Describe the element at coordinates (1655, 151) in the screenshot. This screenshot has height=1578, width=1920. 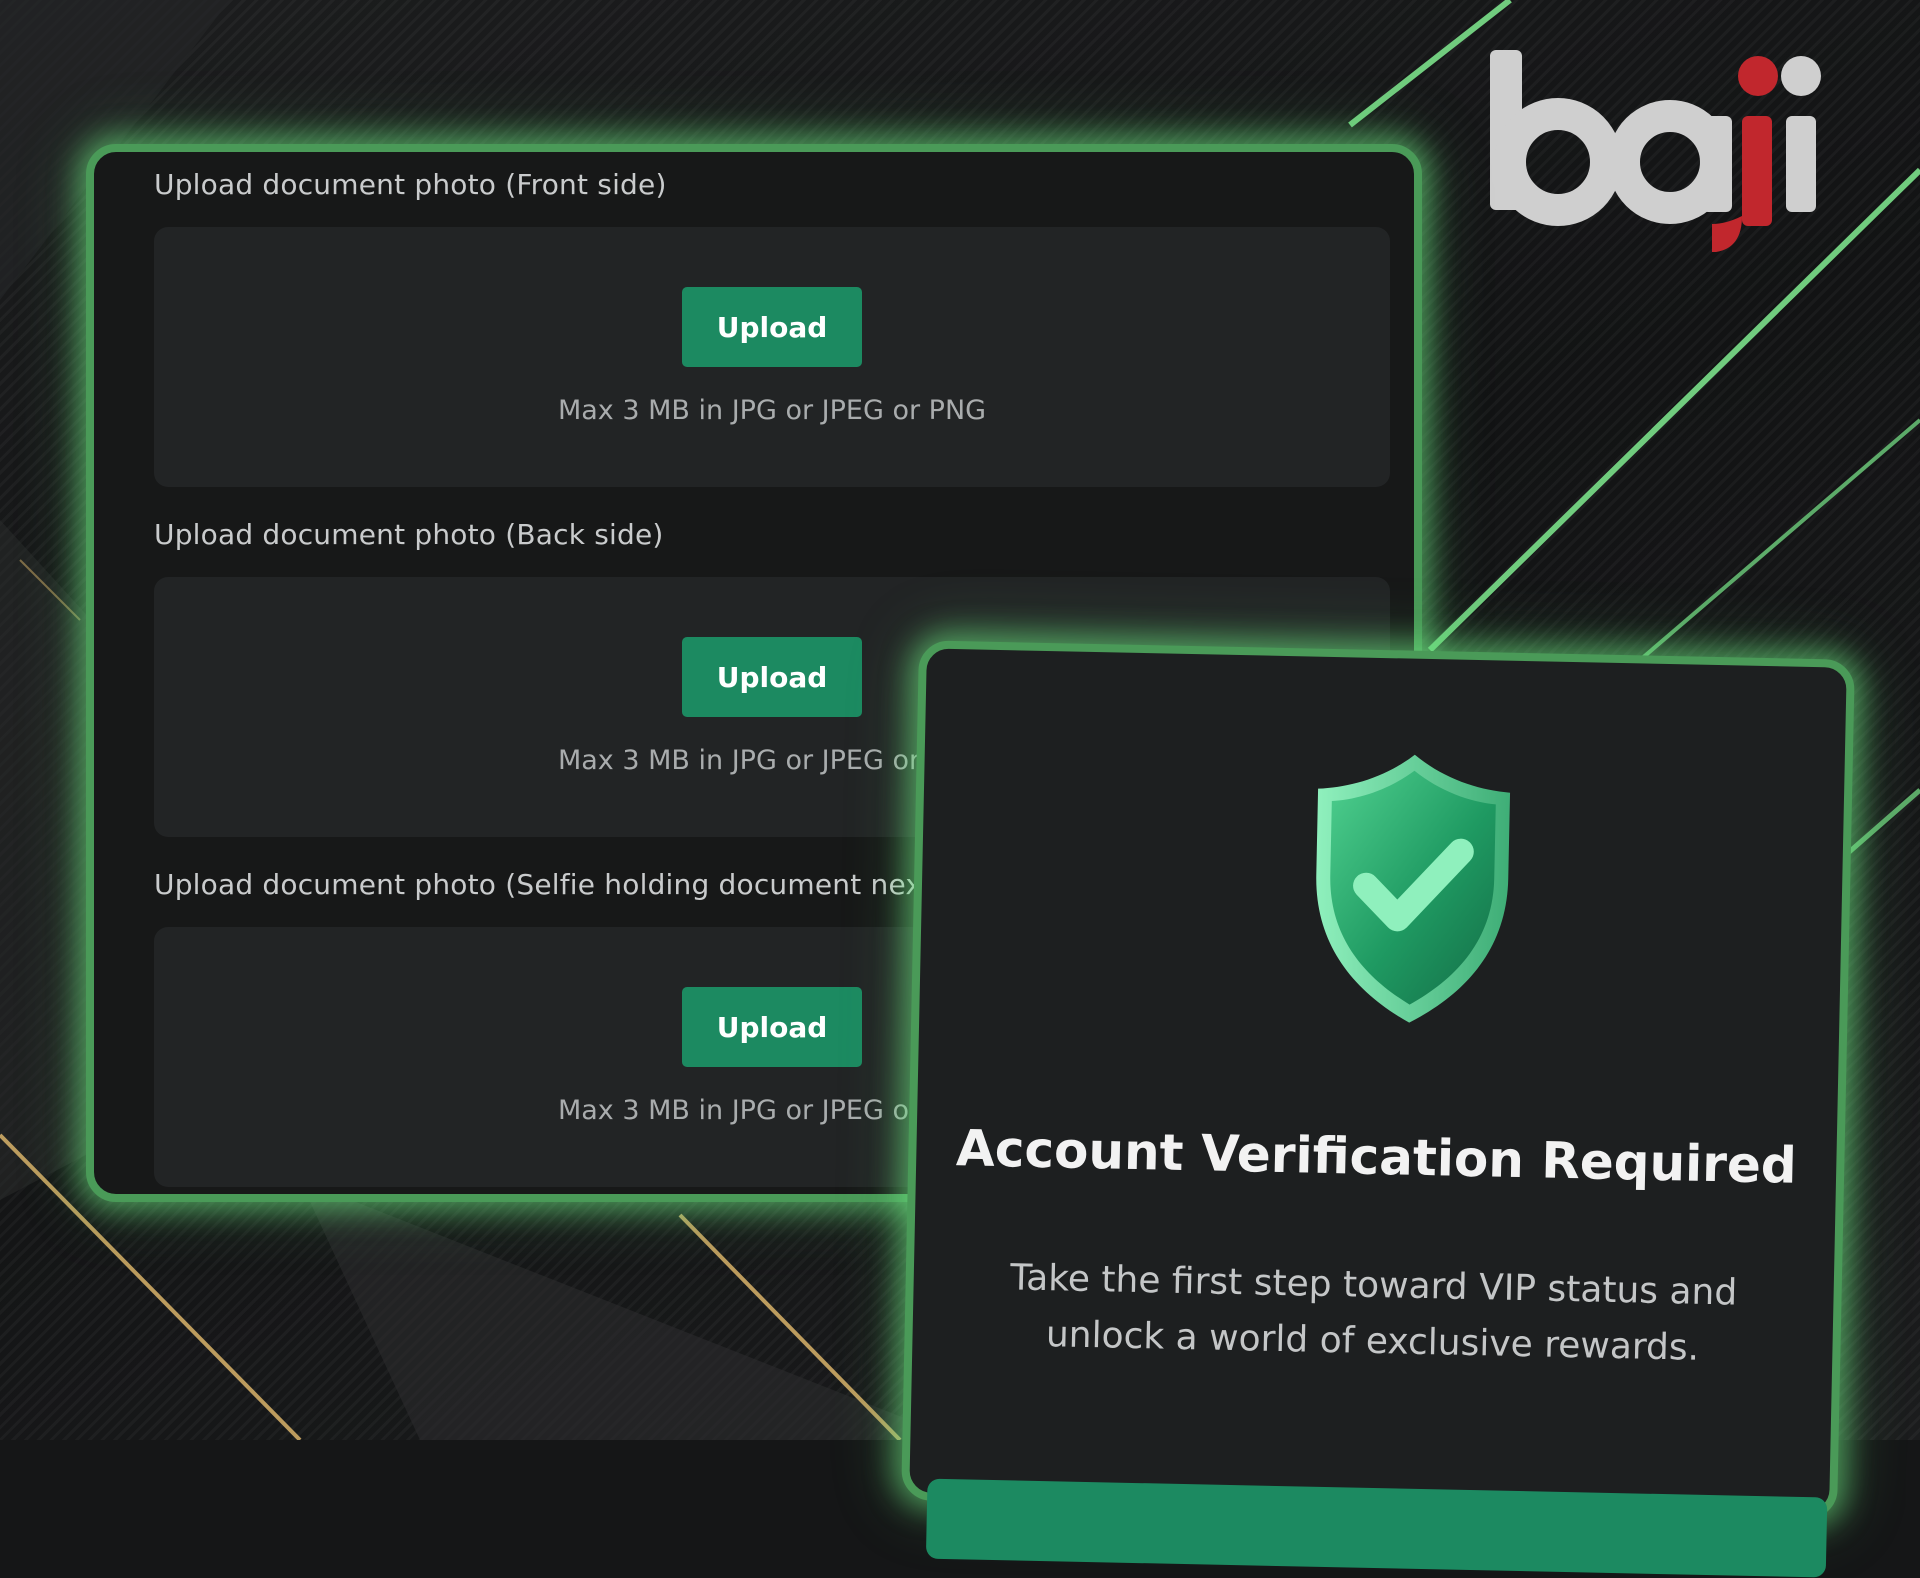
I see `baji-logo` at that location.